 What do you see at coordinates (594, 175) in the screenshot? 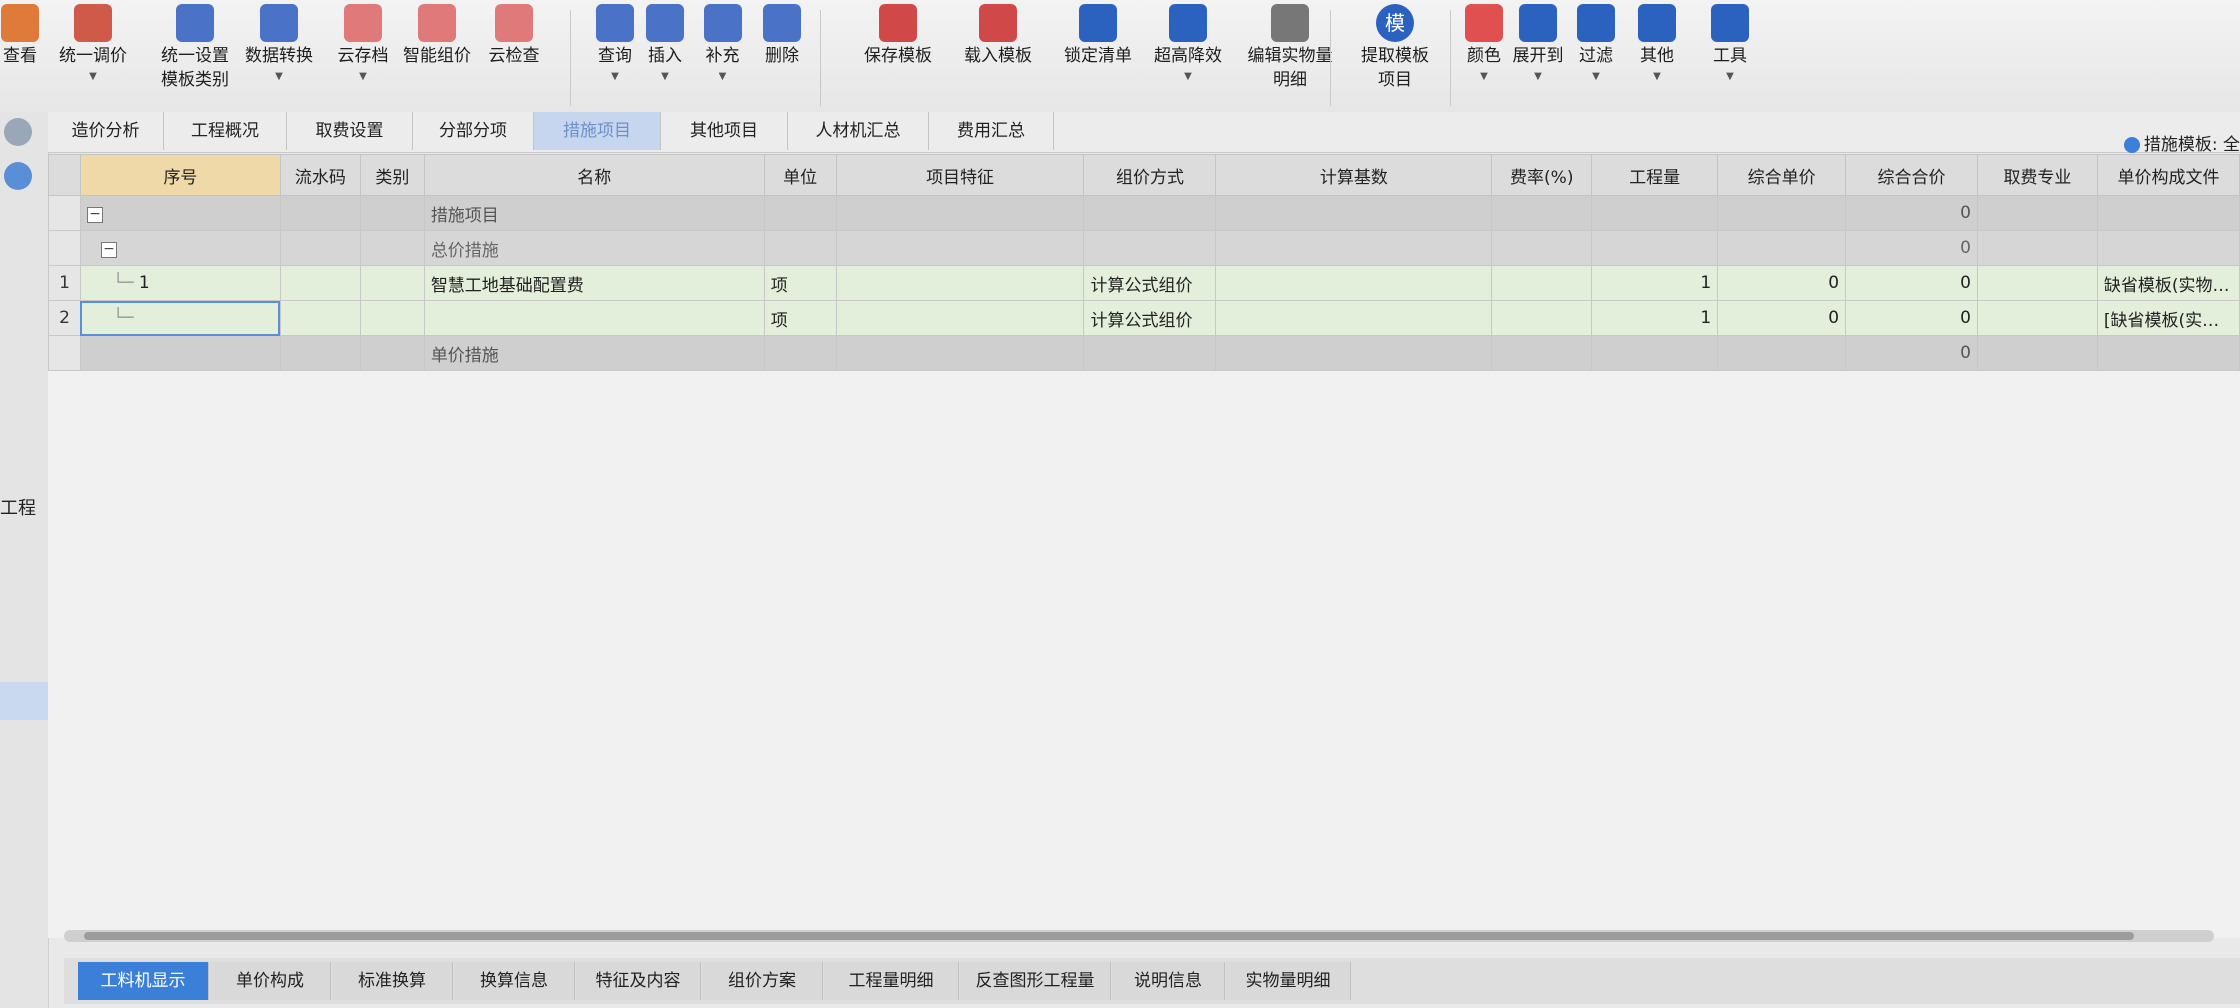
I see `column-header: 名称` at bounding box center [594, 175].